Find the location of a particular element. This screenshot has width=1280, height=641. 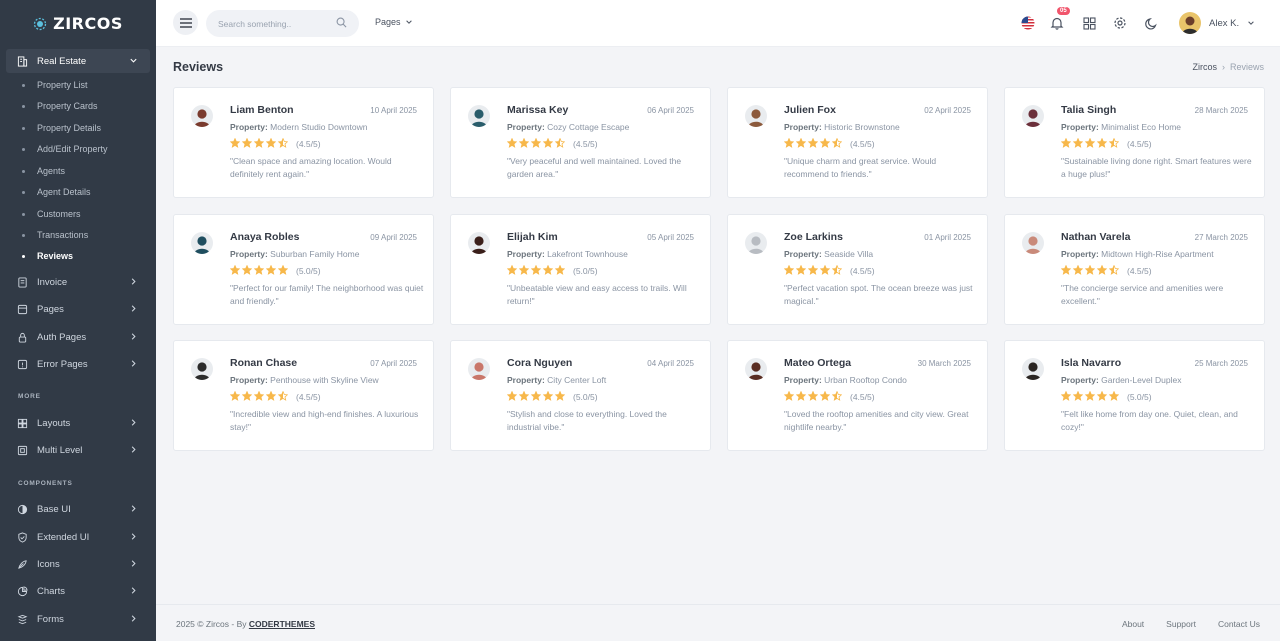

pages-dropdown: Pages is located at coordinates (394, 22).